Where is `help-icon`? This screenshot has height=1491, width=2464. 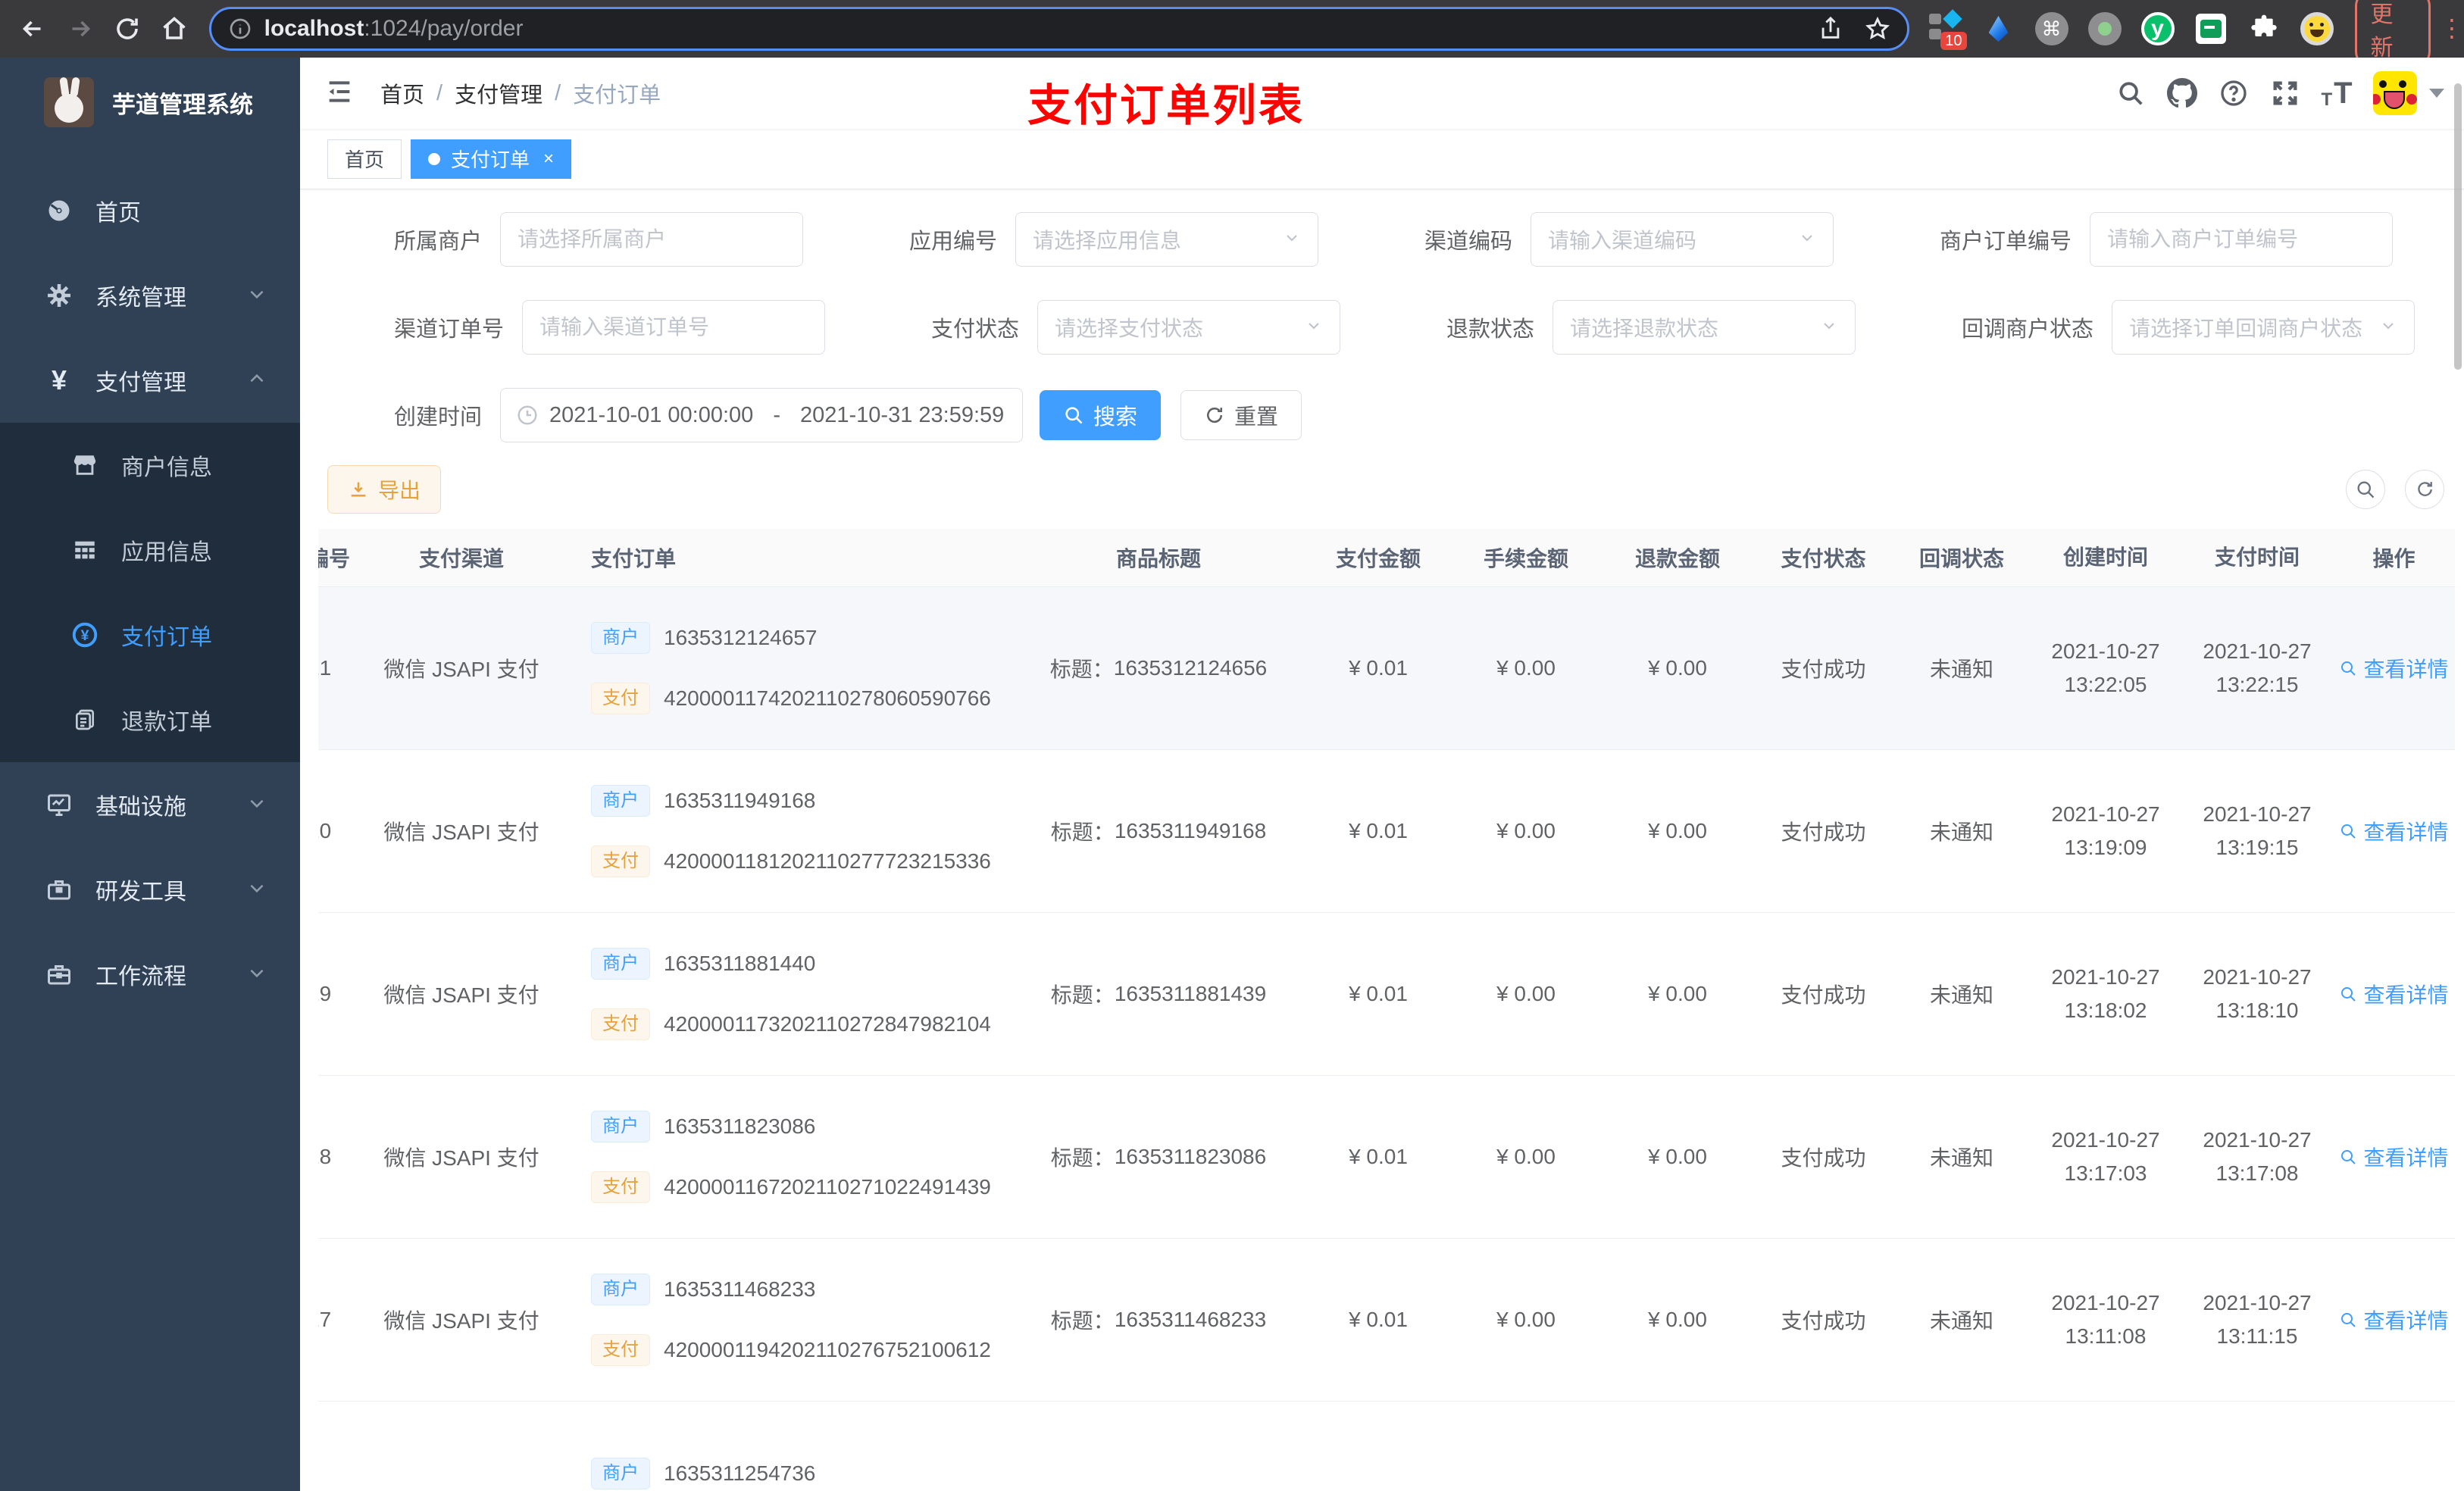 help-icon is located at coordinates (2233, 93).